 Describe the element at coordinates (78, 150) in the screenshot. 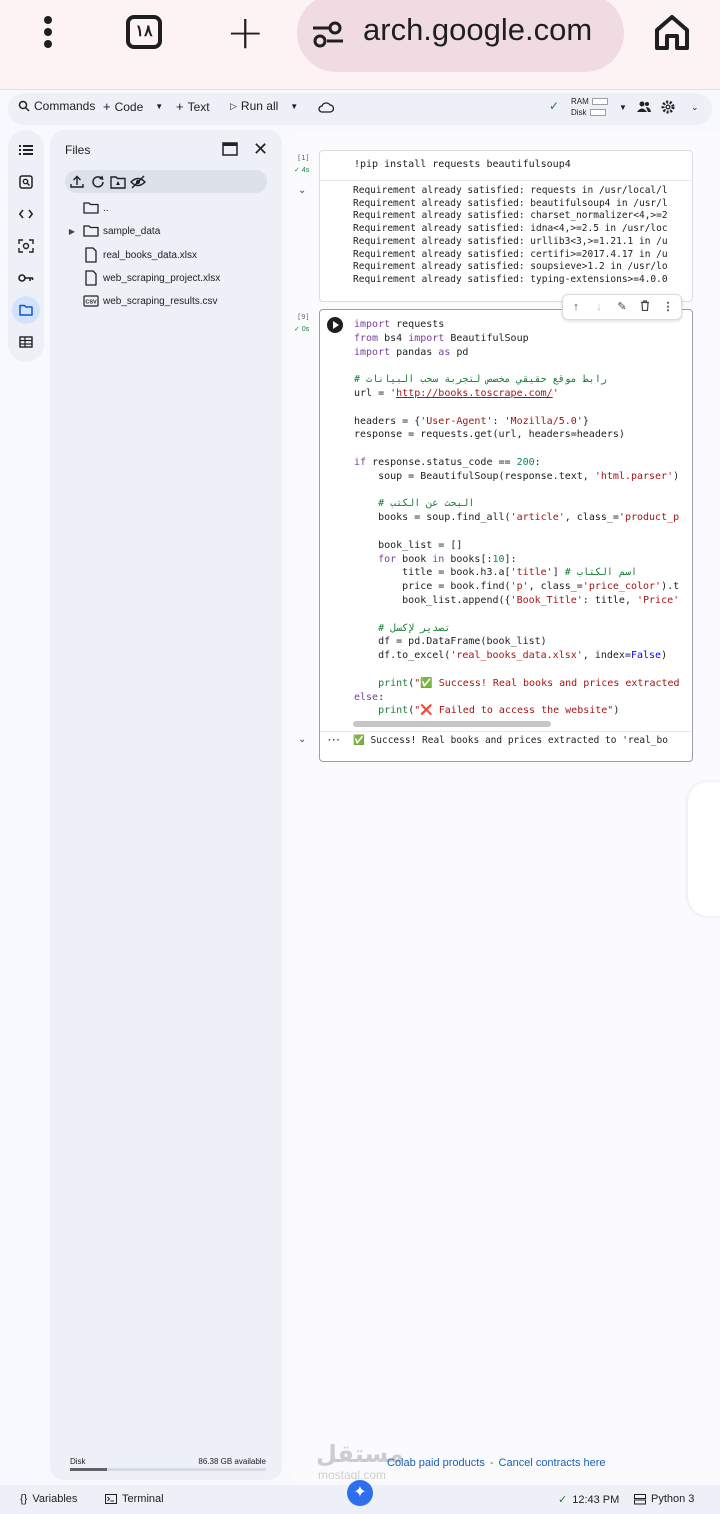

I see `files-title: Files` at that location.